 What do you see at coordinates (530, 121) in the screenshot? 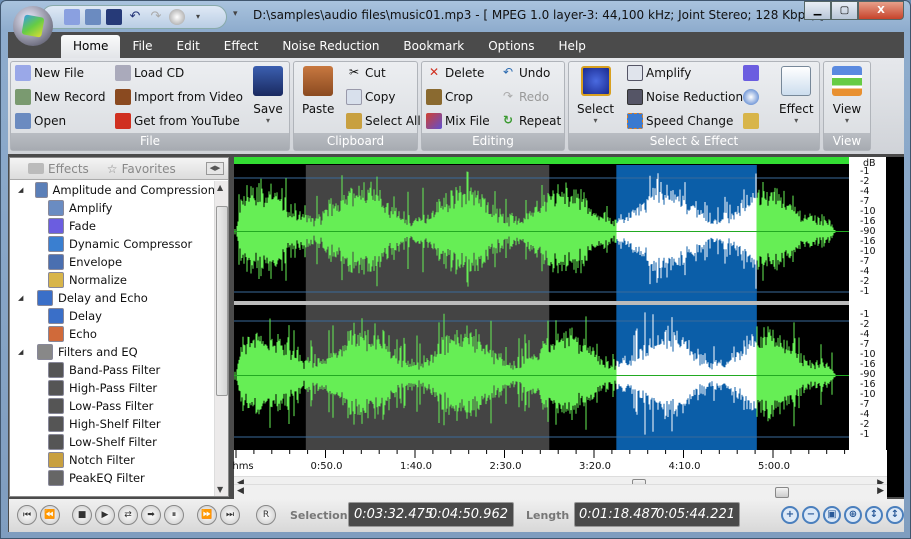
I see `repeat-button: ↻ Repeat` at bounding box center [530, 121].